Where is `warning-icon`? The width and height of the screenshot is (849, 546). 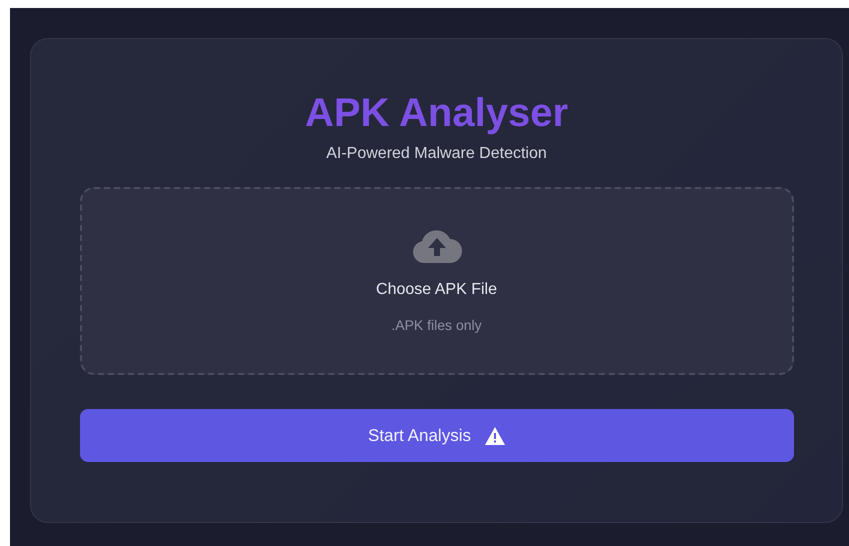
warning-icon is located at coordinates (495, 435).